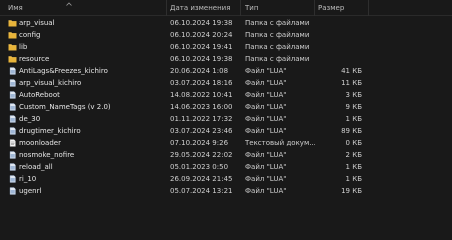 The width and height of the screenshot is (452, 240). What do you see at coordinates (63, 71) in the screenshot?
I see `file-name: AntiLags&Freezes_kichiro` at bounding box center [63, 71].